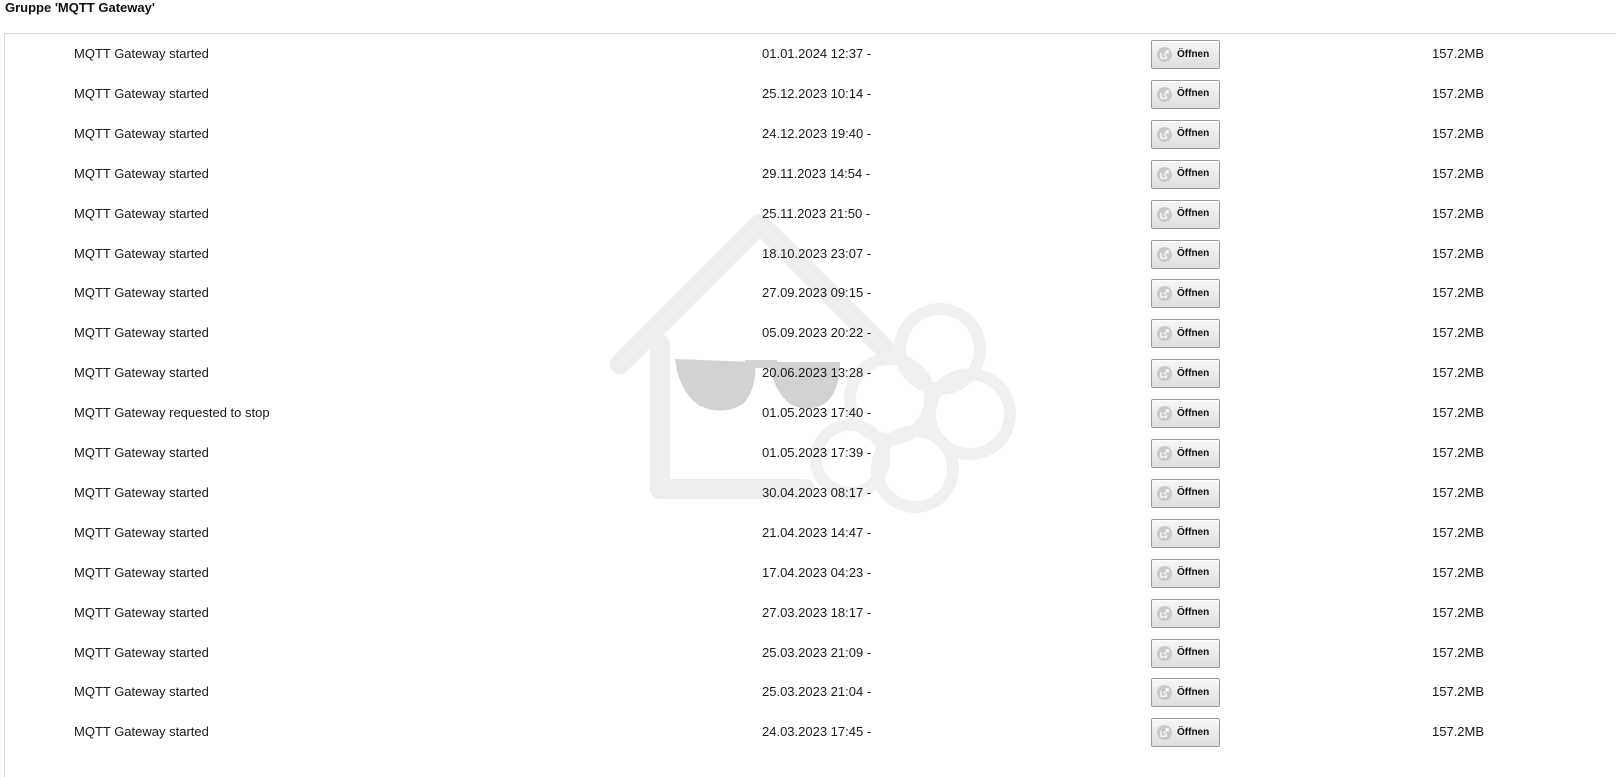 This screenshot has height=777, width=1616. Describe the element at coordinates (817, 253) in the screenshot. I see `log-date: 18.10.2023 23:07 -` at that location.